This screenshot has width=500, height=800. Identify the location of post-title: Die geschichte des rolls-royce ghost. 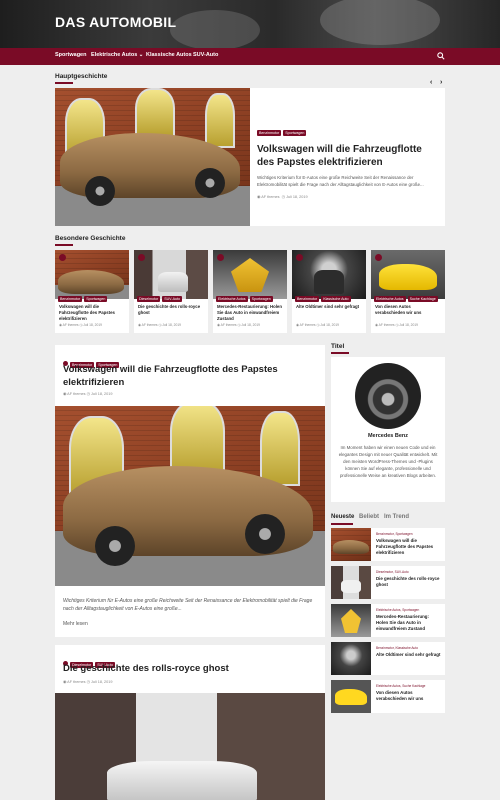
(190, 668).